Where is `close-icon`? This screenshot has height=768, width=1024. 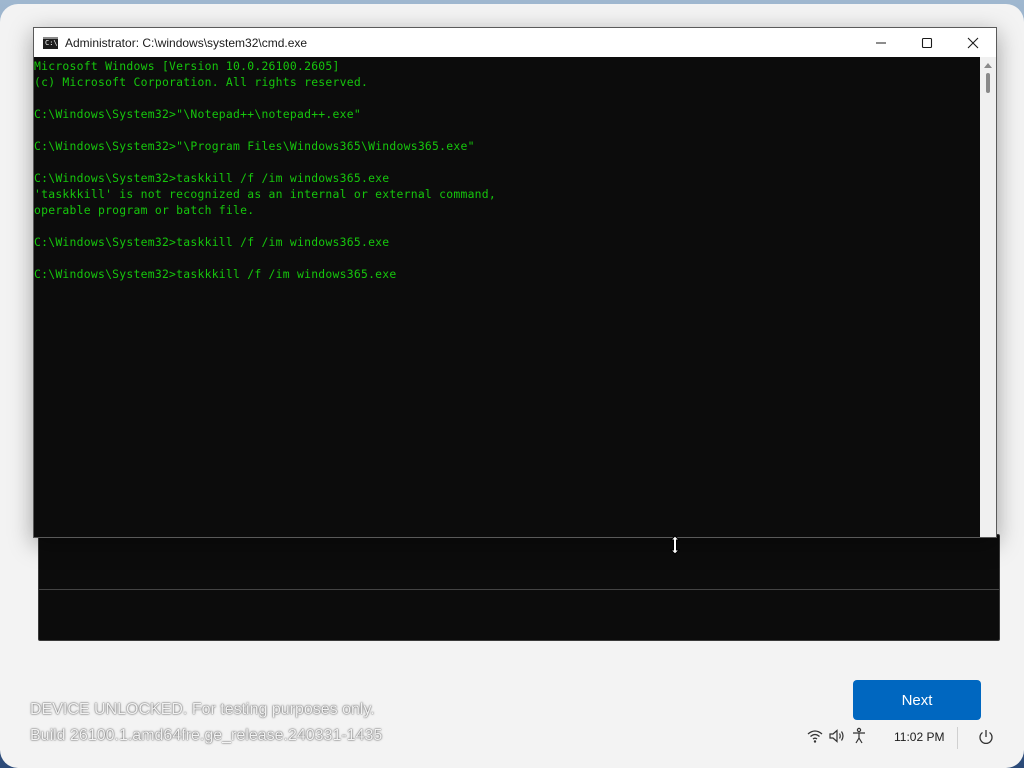
close-icon is located at coordinates (973, 42).